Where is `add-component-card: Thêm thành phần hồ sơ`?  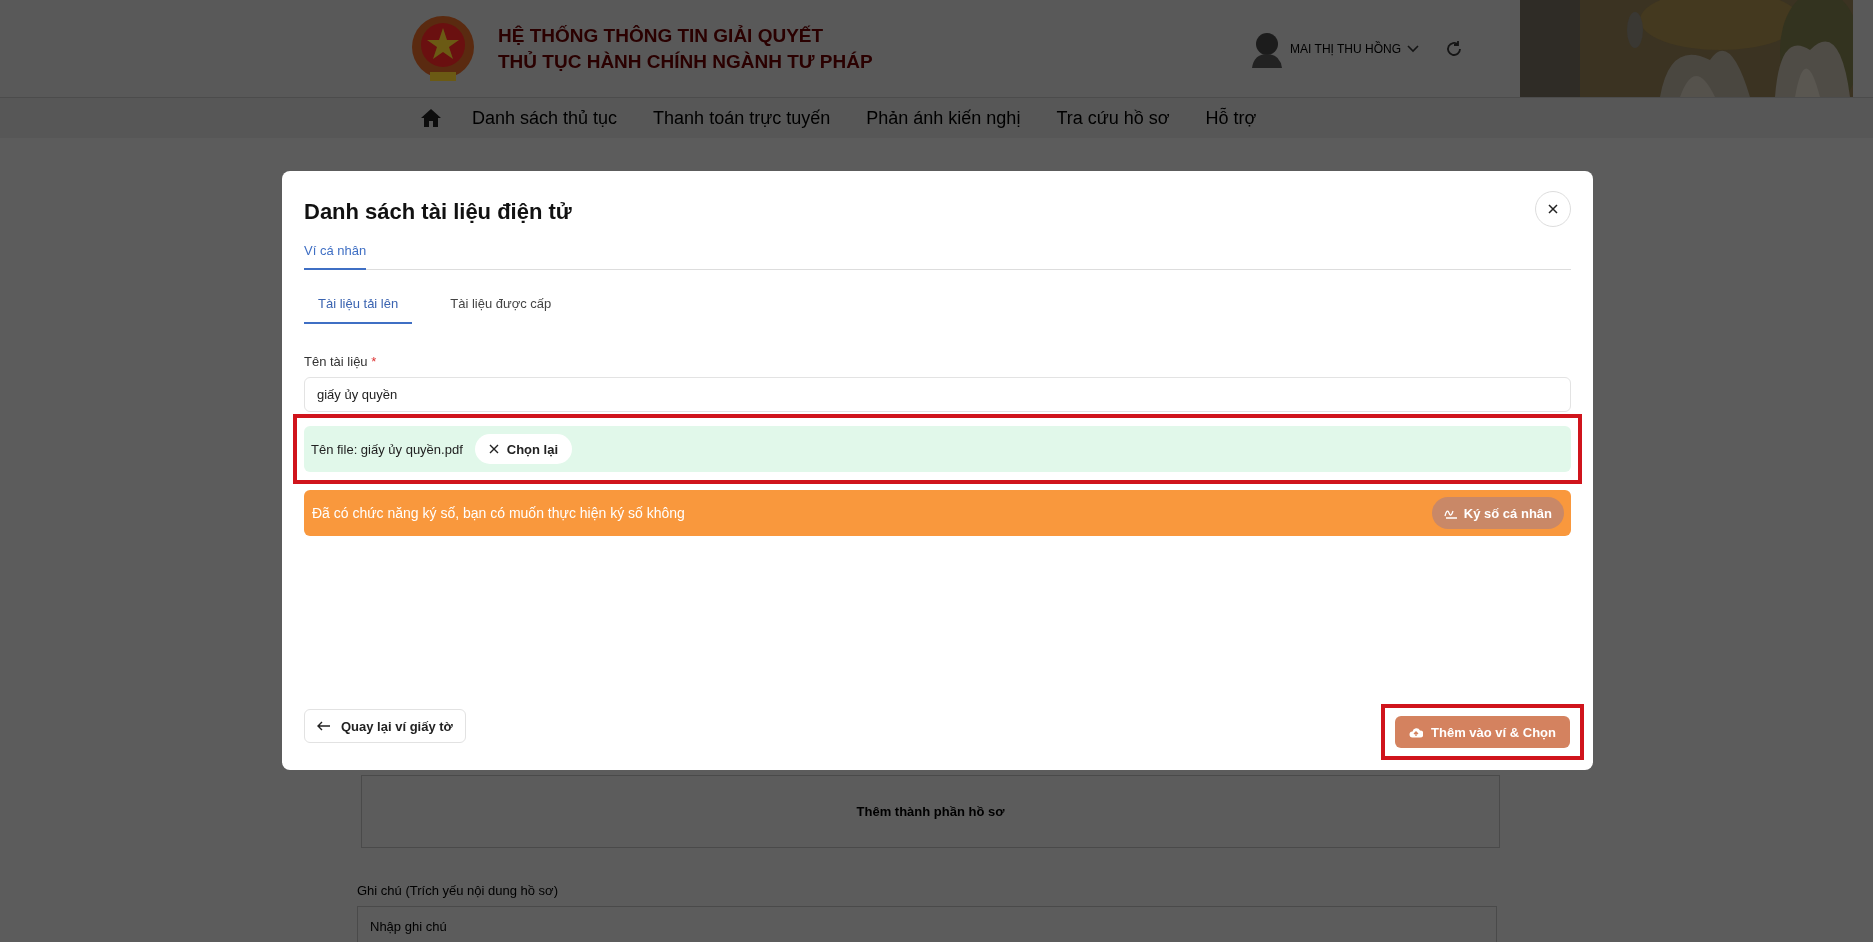 add-component-card: Thêm thành phần hồ sơ is located at coordinates (930, 811).